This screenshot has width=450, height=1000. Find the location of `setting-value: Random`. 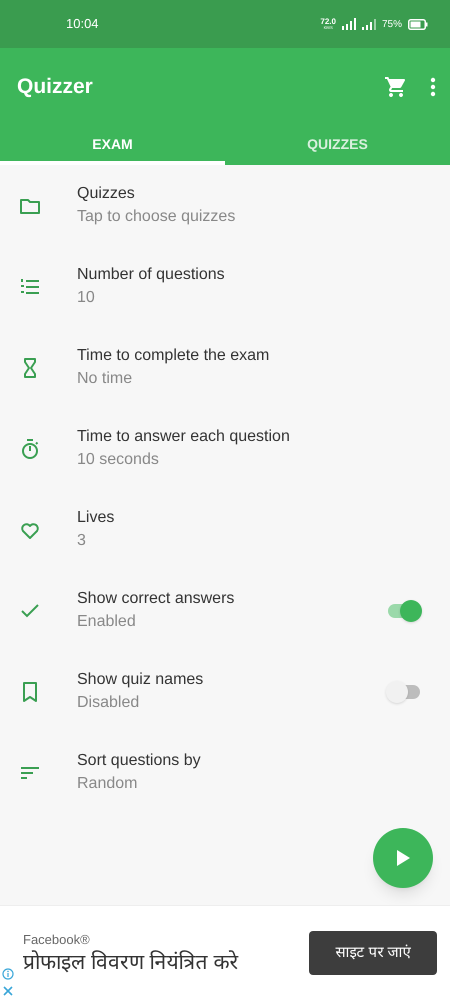

setting-value: Random is located at coordinates (107, 784).